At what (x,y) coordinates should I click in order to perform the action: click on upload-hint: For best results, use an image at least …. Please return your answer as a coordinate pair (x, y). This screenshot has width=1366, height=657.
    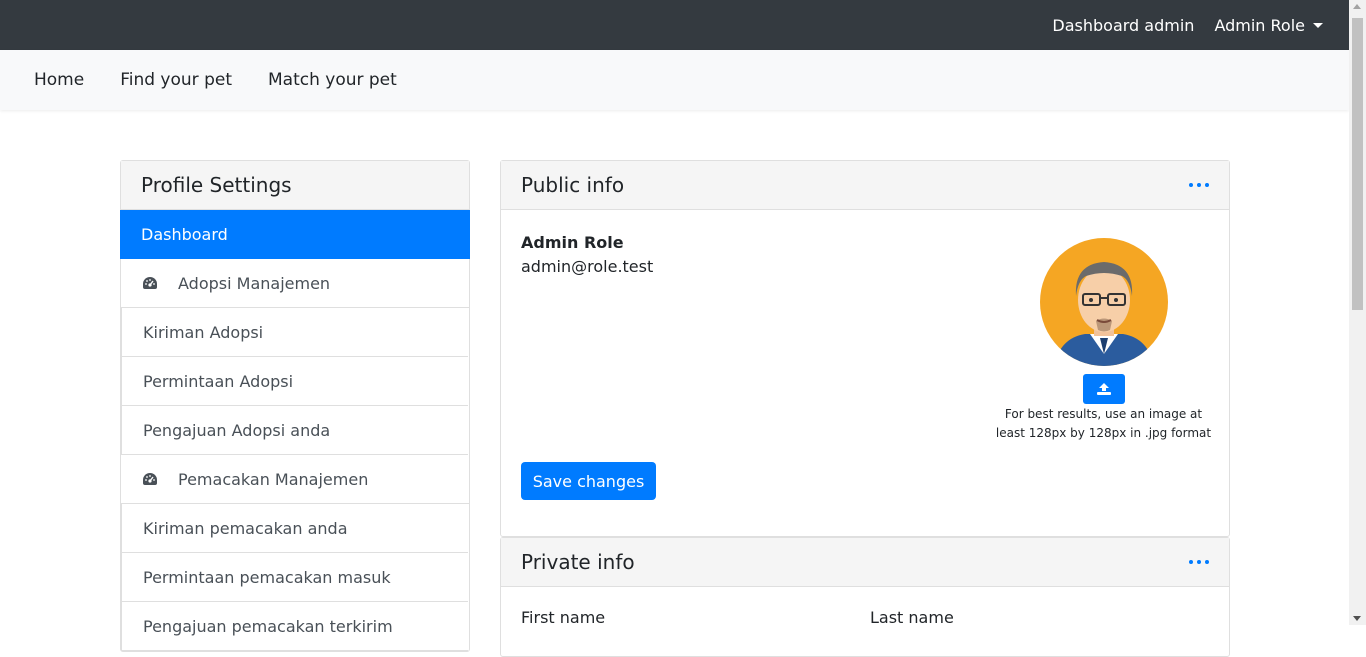
    Looking at the image, I should click on (1103, 423).